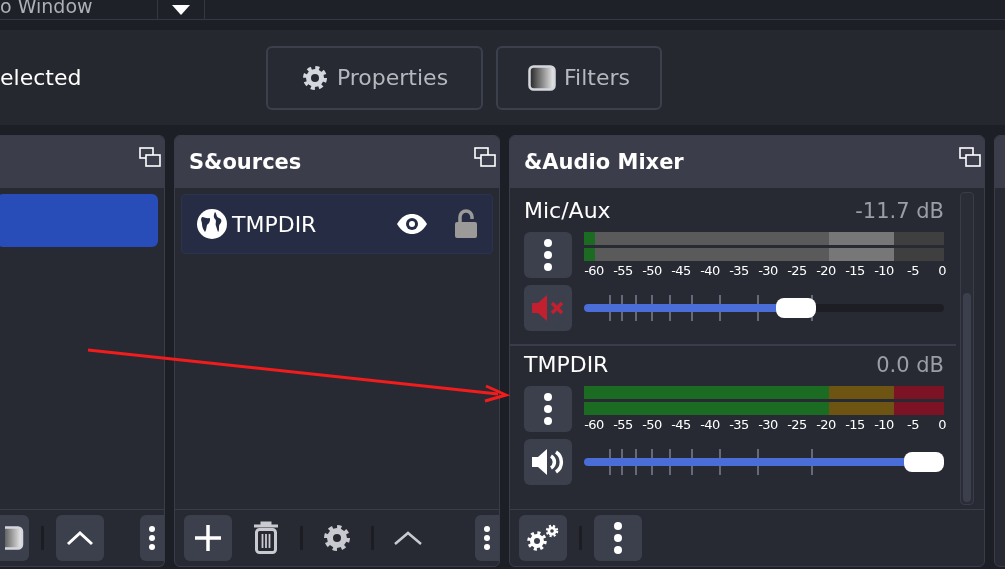 This screenshot has width=1005, height=569. What do you see at coordinates (466, 224) in the screenshot?
I see `unlocked-icon` at bounding box center [466, 224].